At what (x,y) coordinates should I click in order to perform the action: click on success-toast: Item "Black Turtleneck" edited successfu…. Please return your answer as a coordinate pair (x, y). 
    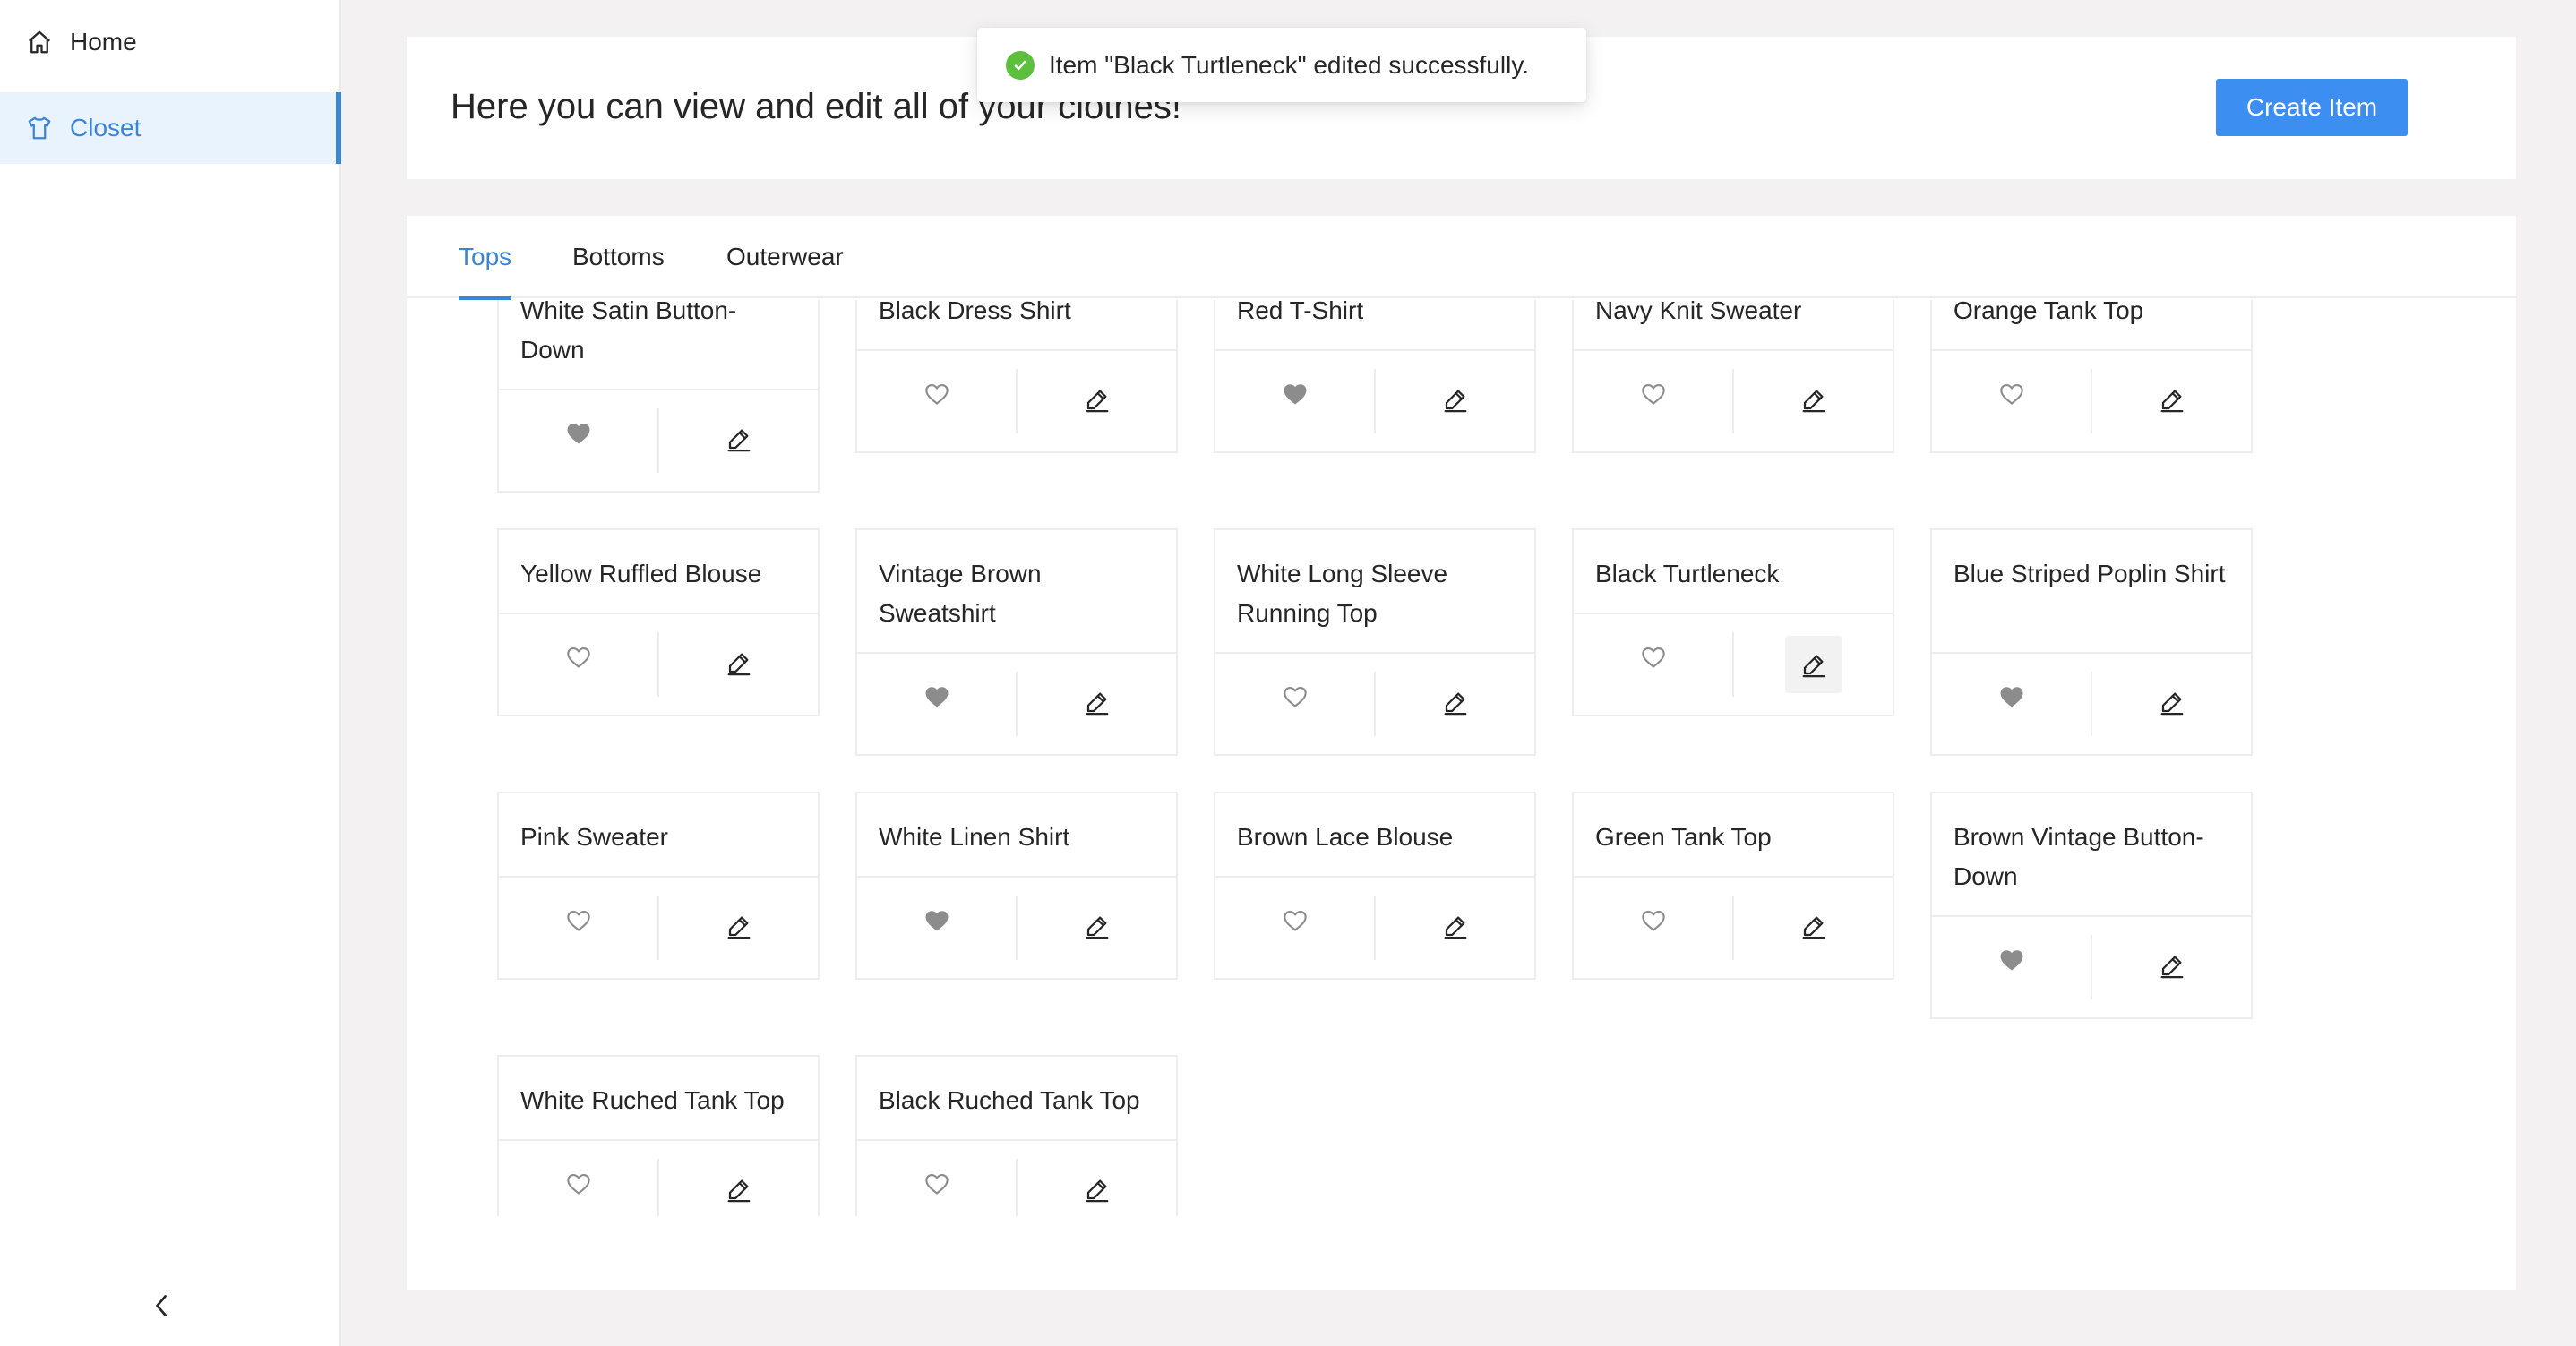
    Looking at the image, I should click on (1281, 65).